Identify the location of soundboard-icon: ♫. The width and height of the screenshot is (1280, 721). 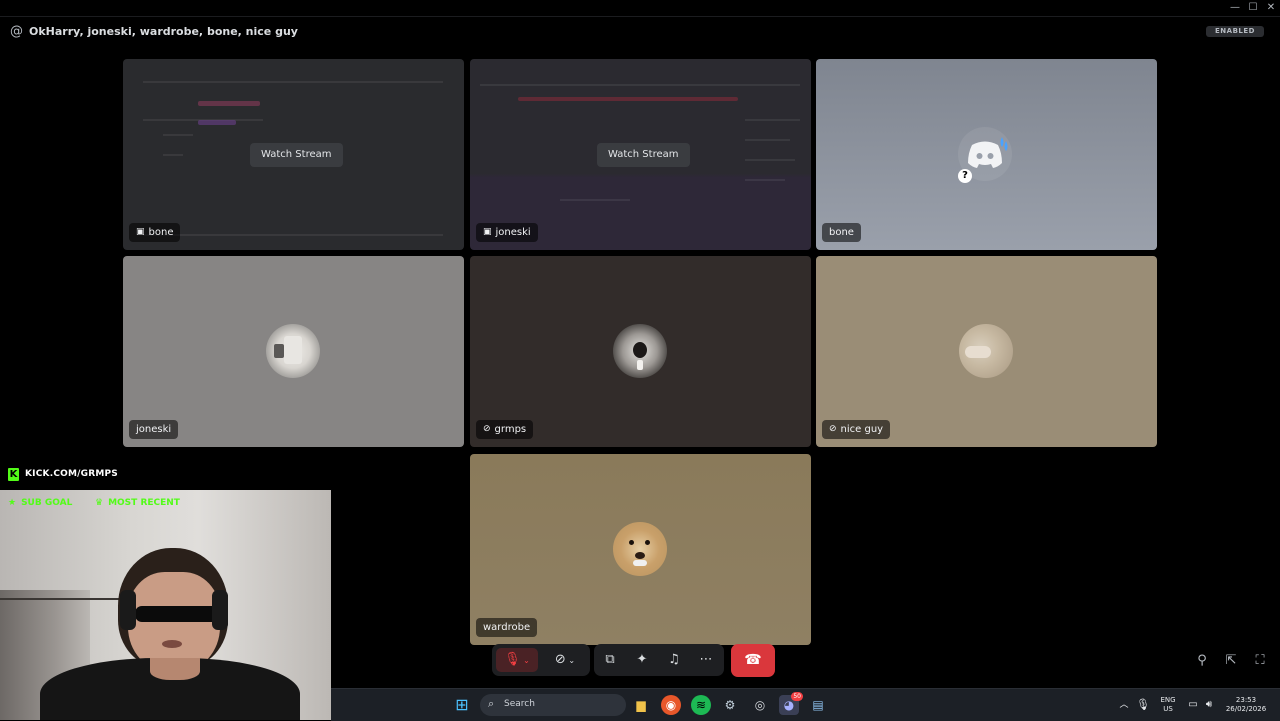
(674, 659).